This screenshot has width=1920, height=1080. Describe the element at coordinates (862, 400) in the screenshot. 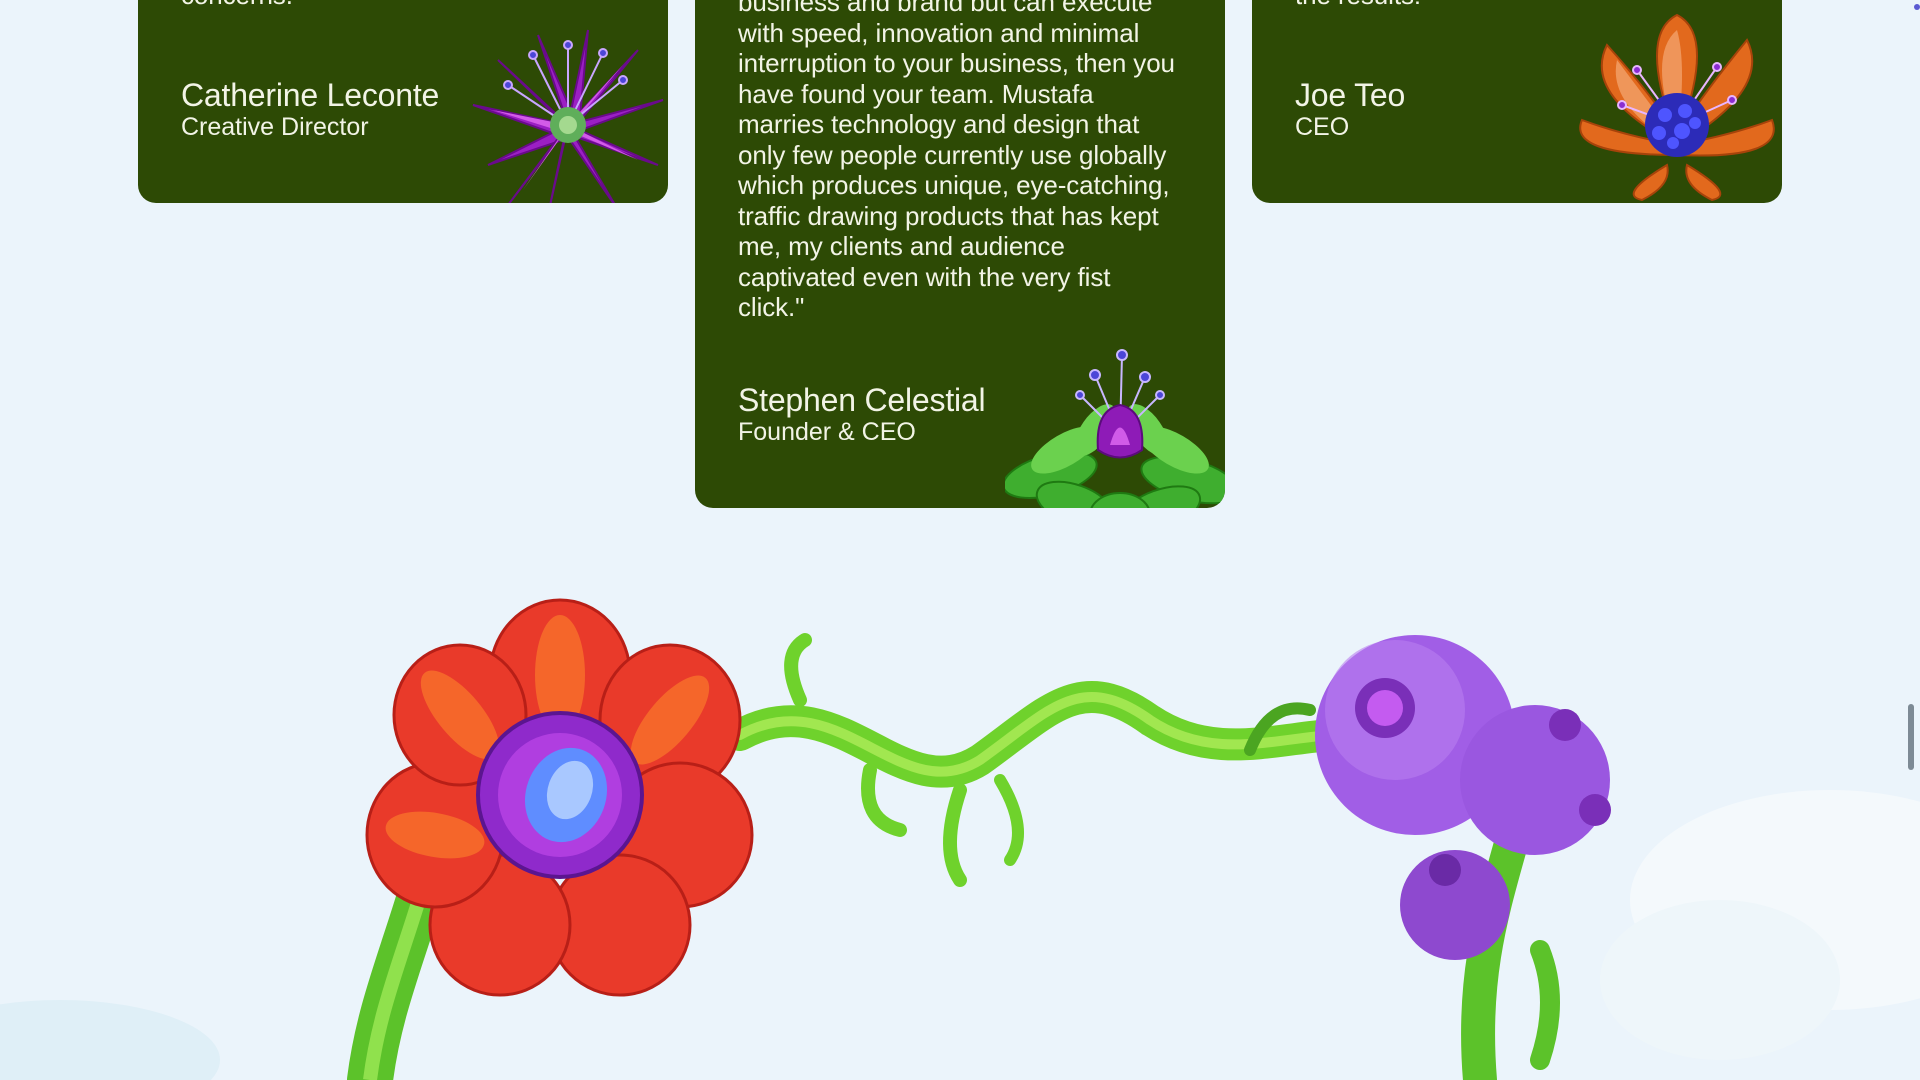

I see `testimonial-author-name: Stephen Celestial` at that location.